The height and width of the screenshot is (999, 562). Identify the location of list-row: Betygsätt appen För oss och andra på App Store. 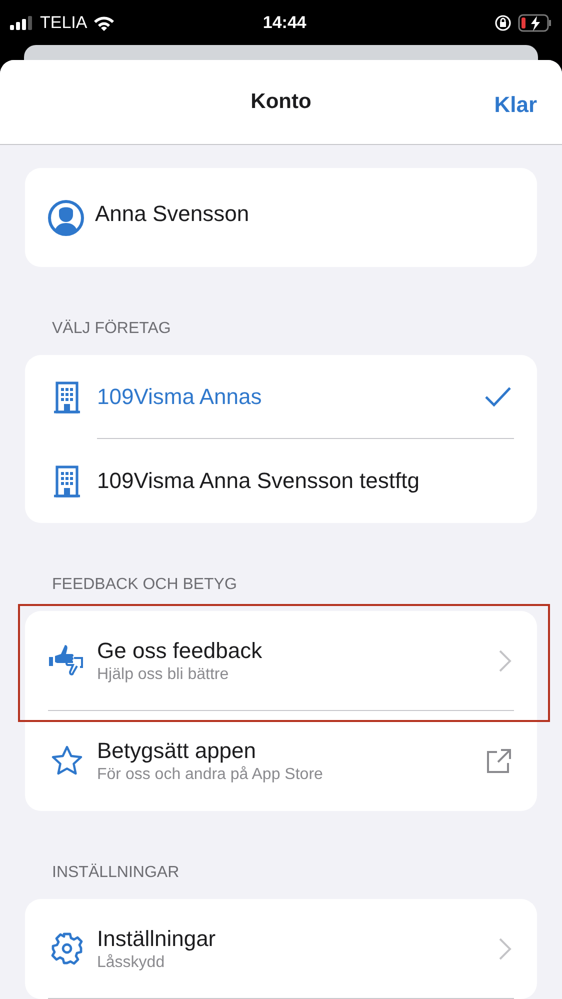
(281, 761).